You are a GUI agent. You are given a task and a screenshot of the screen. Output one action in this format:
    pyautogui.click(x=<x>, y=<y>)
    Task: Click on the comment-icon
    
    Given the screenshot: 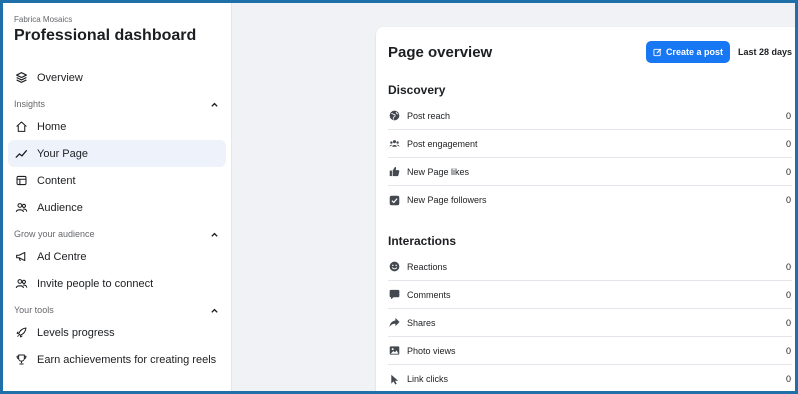 What is the action you would take?
    pyautogui.click(x=394, y=295)
    